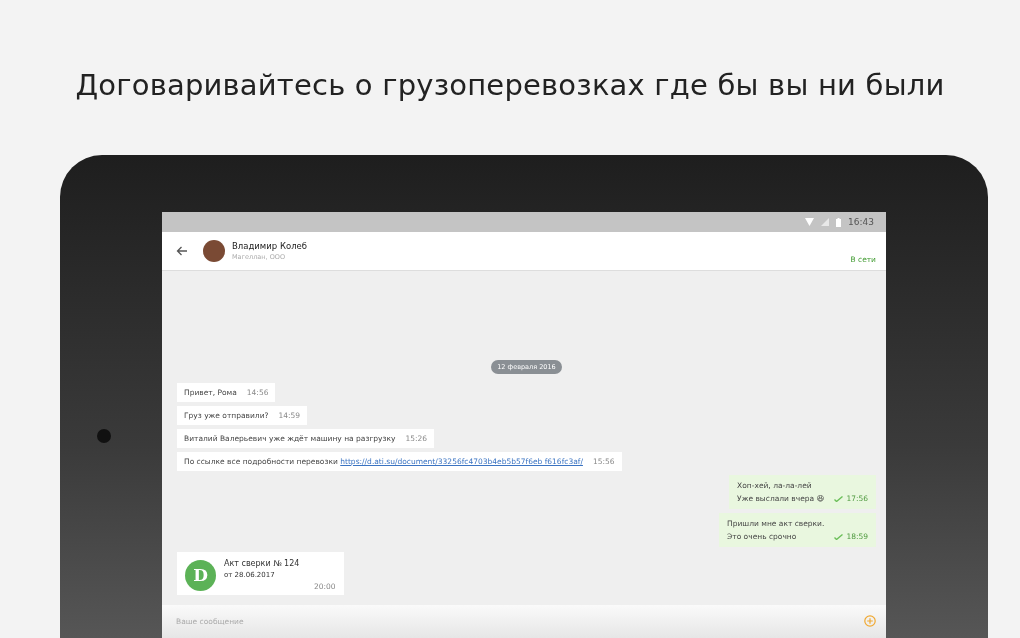  Describe the element at coordinates (861, 222) in the screenshot. I see `clock: 16:43` at that location.